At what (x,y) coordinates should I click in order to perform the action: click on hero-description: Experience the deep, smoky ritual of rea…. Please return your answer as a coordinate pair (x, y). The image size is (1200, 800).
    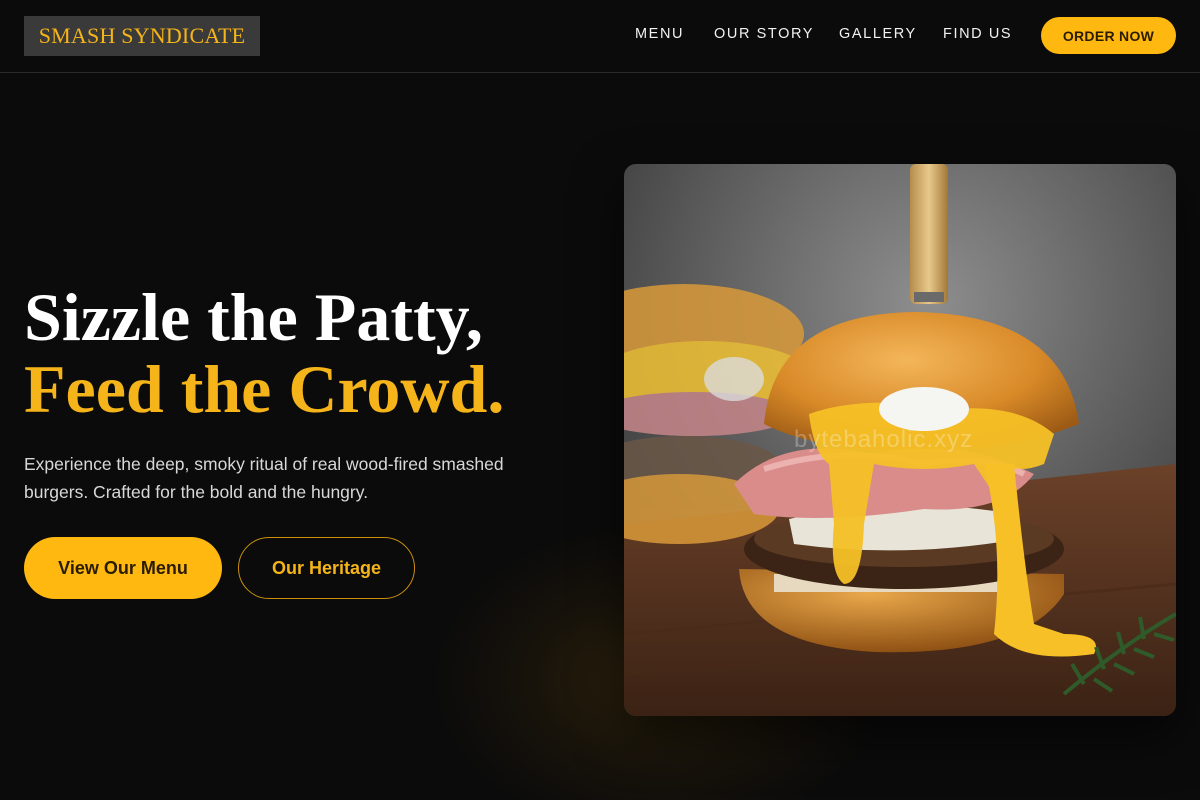
    Looking at the image, I should click on (264, 478).